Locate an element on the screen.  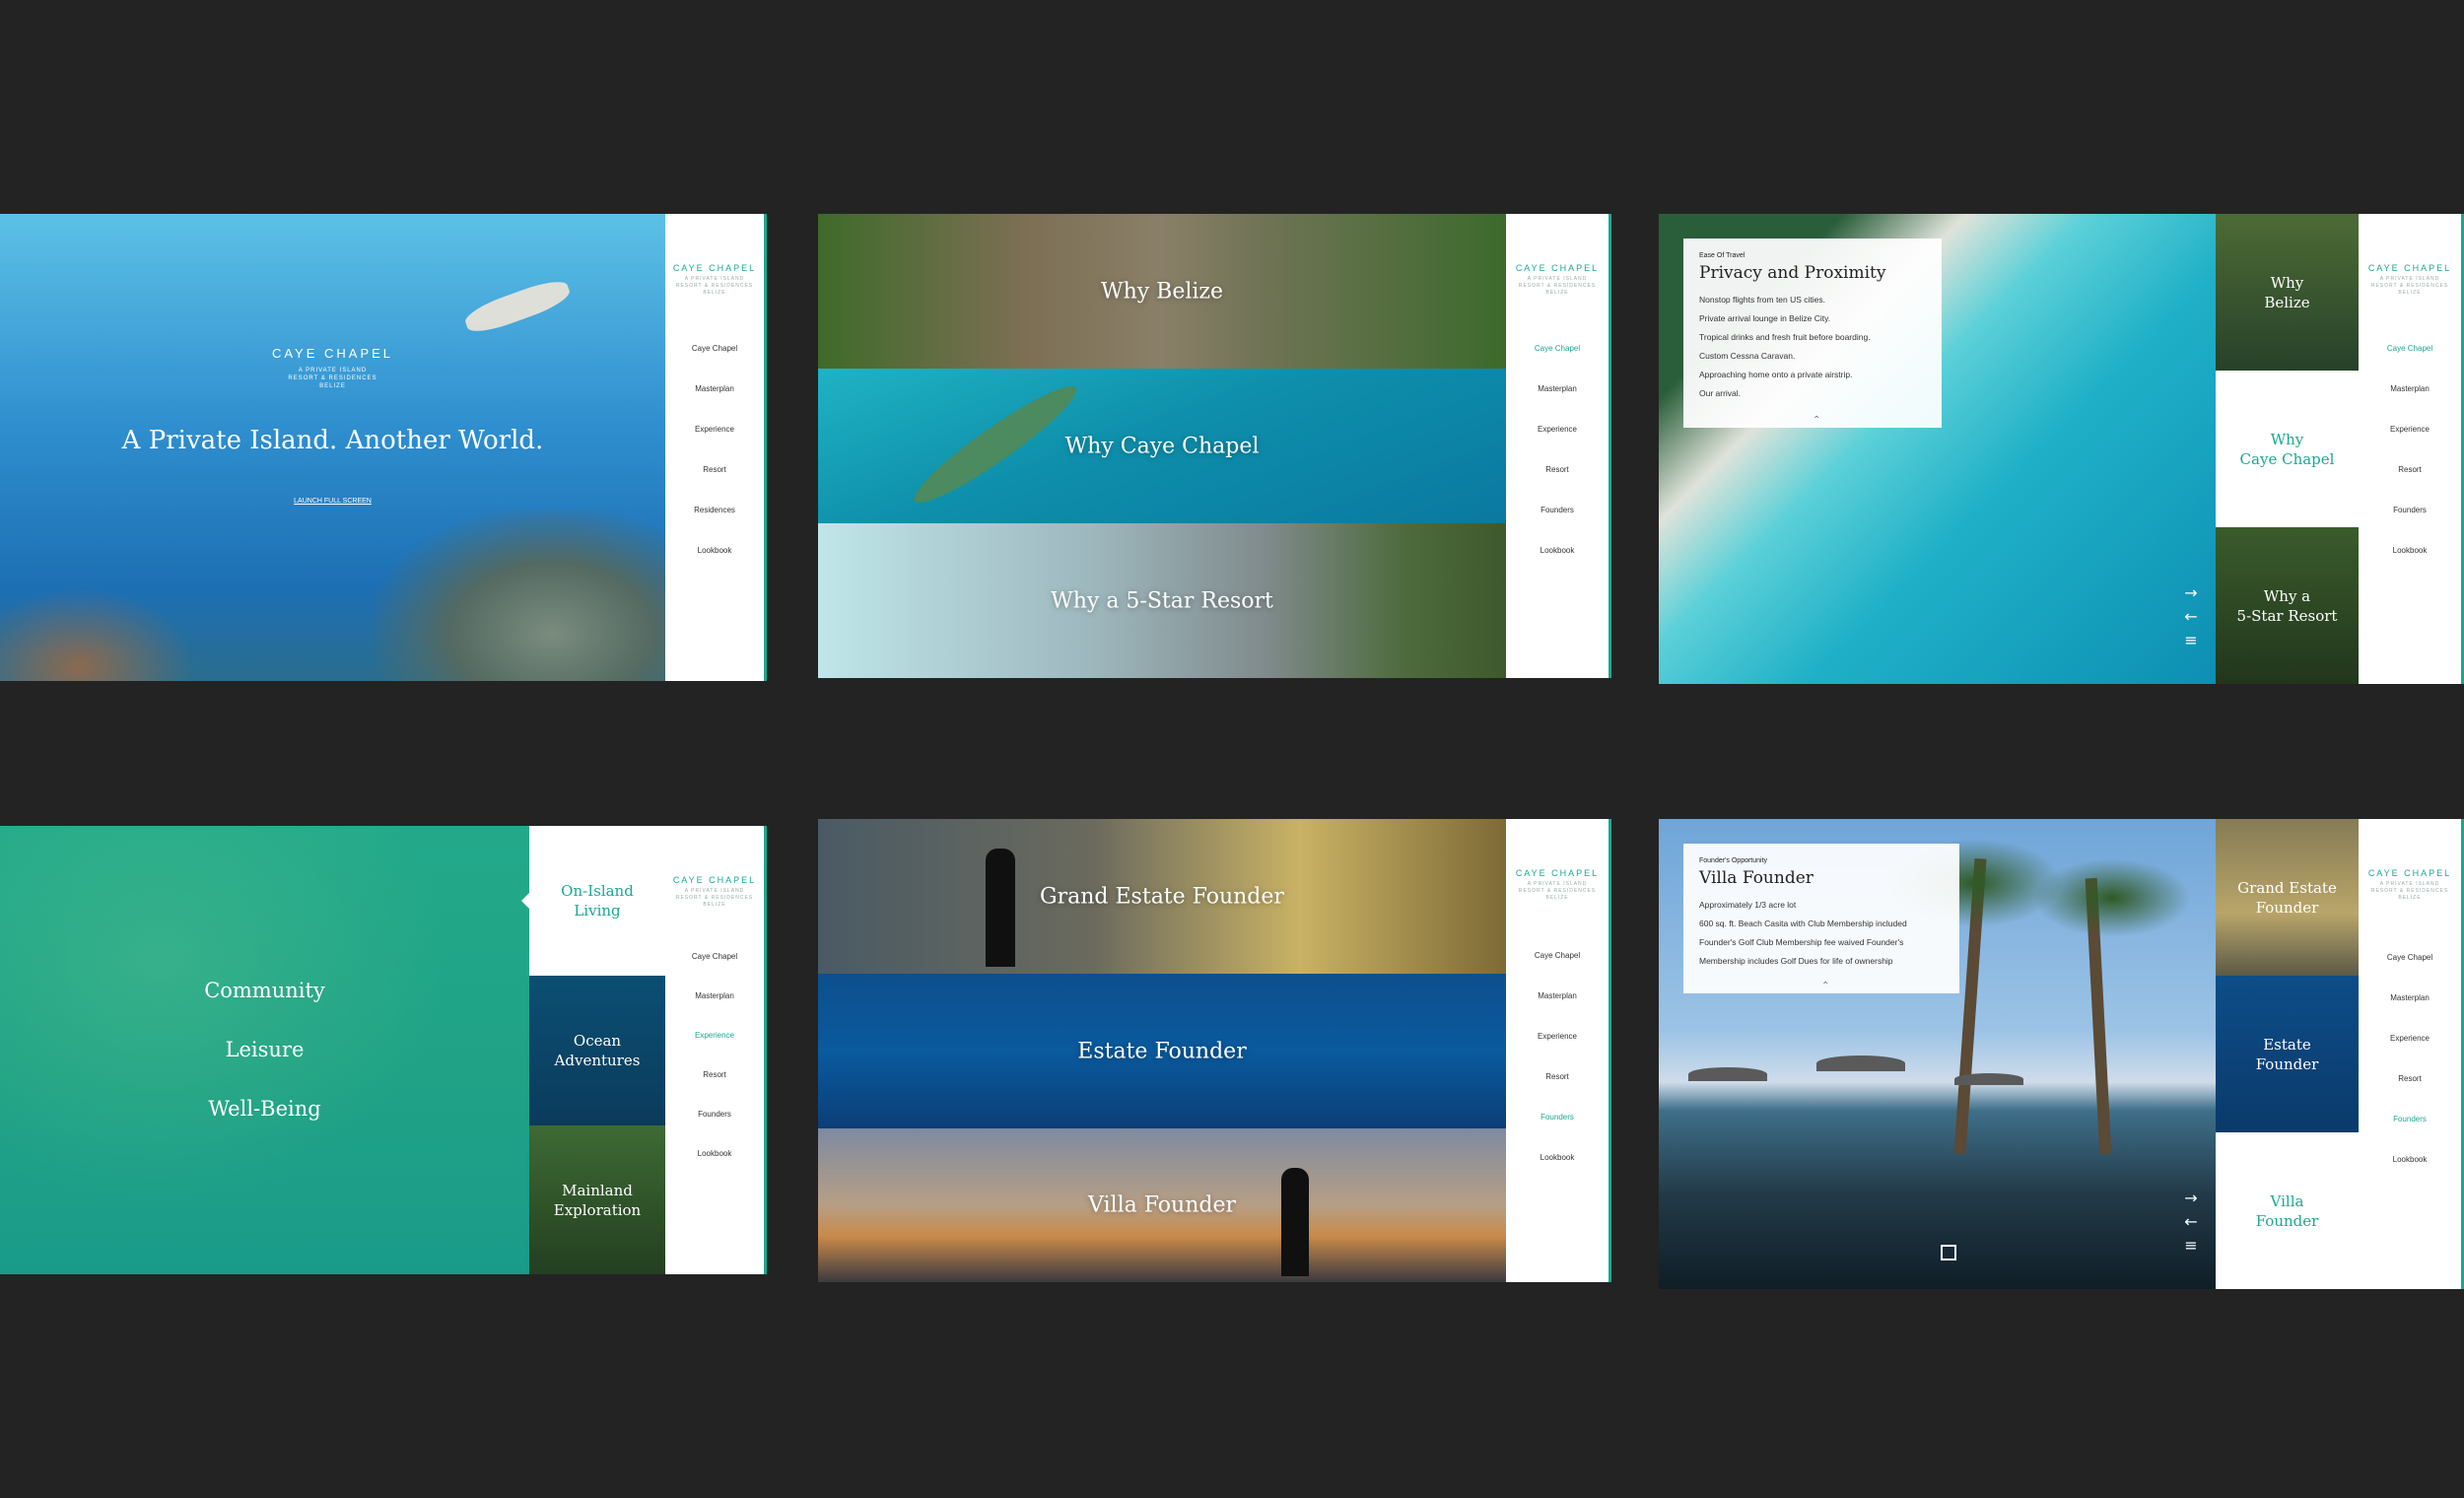
tile-label: Ocean Adventures is located at coordinates (597, 1050).